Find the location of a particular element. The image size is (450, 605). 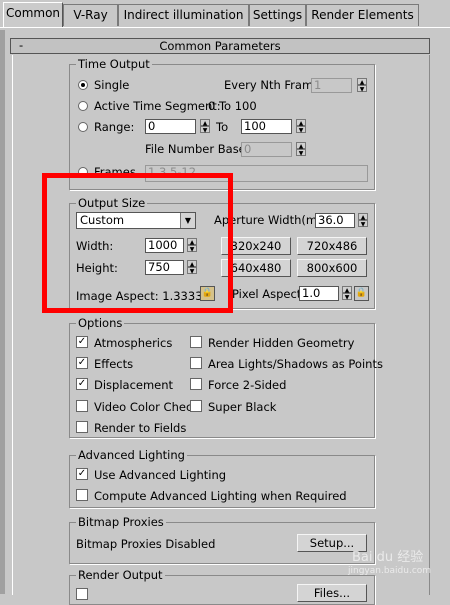

range-to-label: To is located at coordinates (222, 127).